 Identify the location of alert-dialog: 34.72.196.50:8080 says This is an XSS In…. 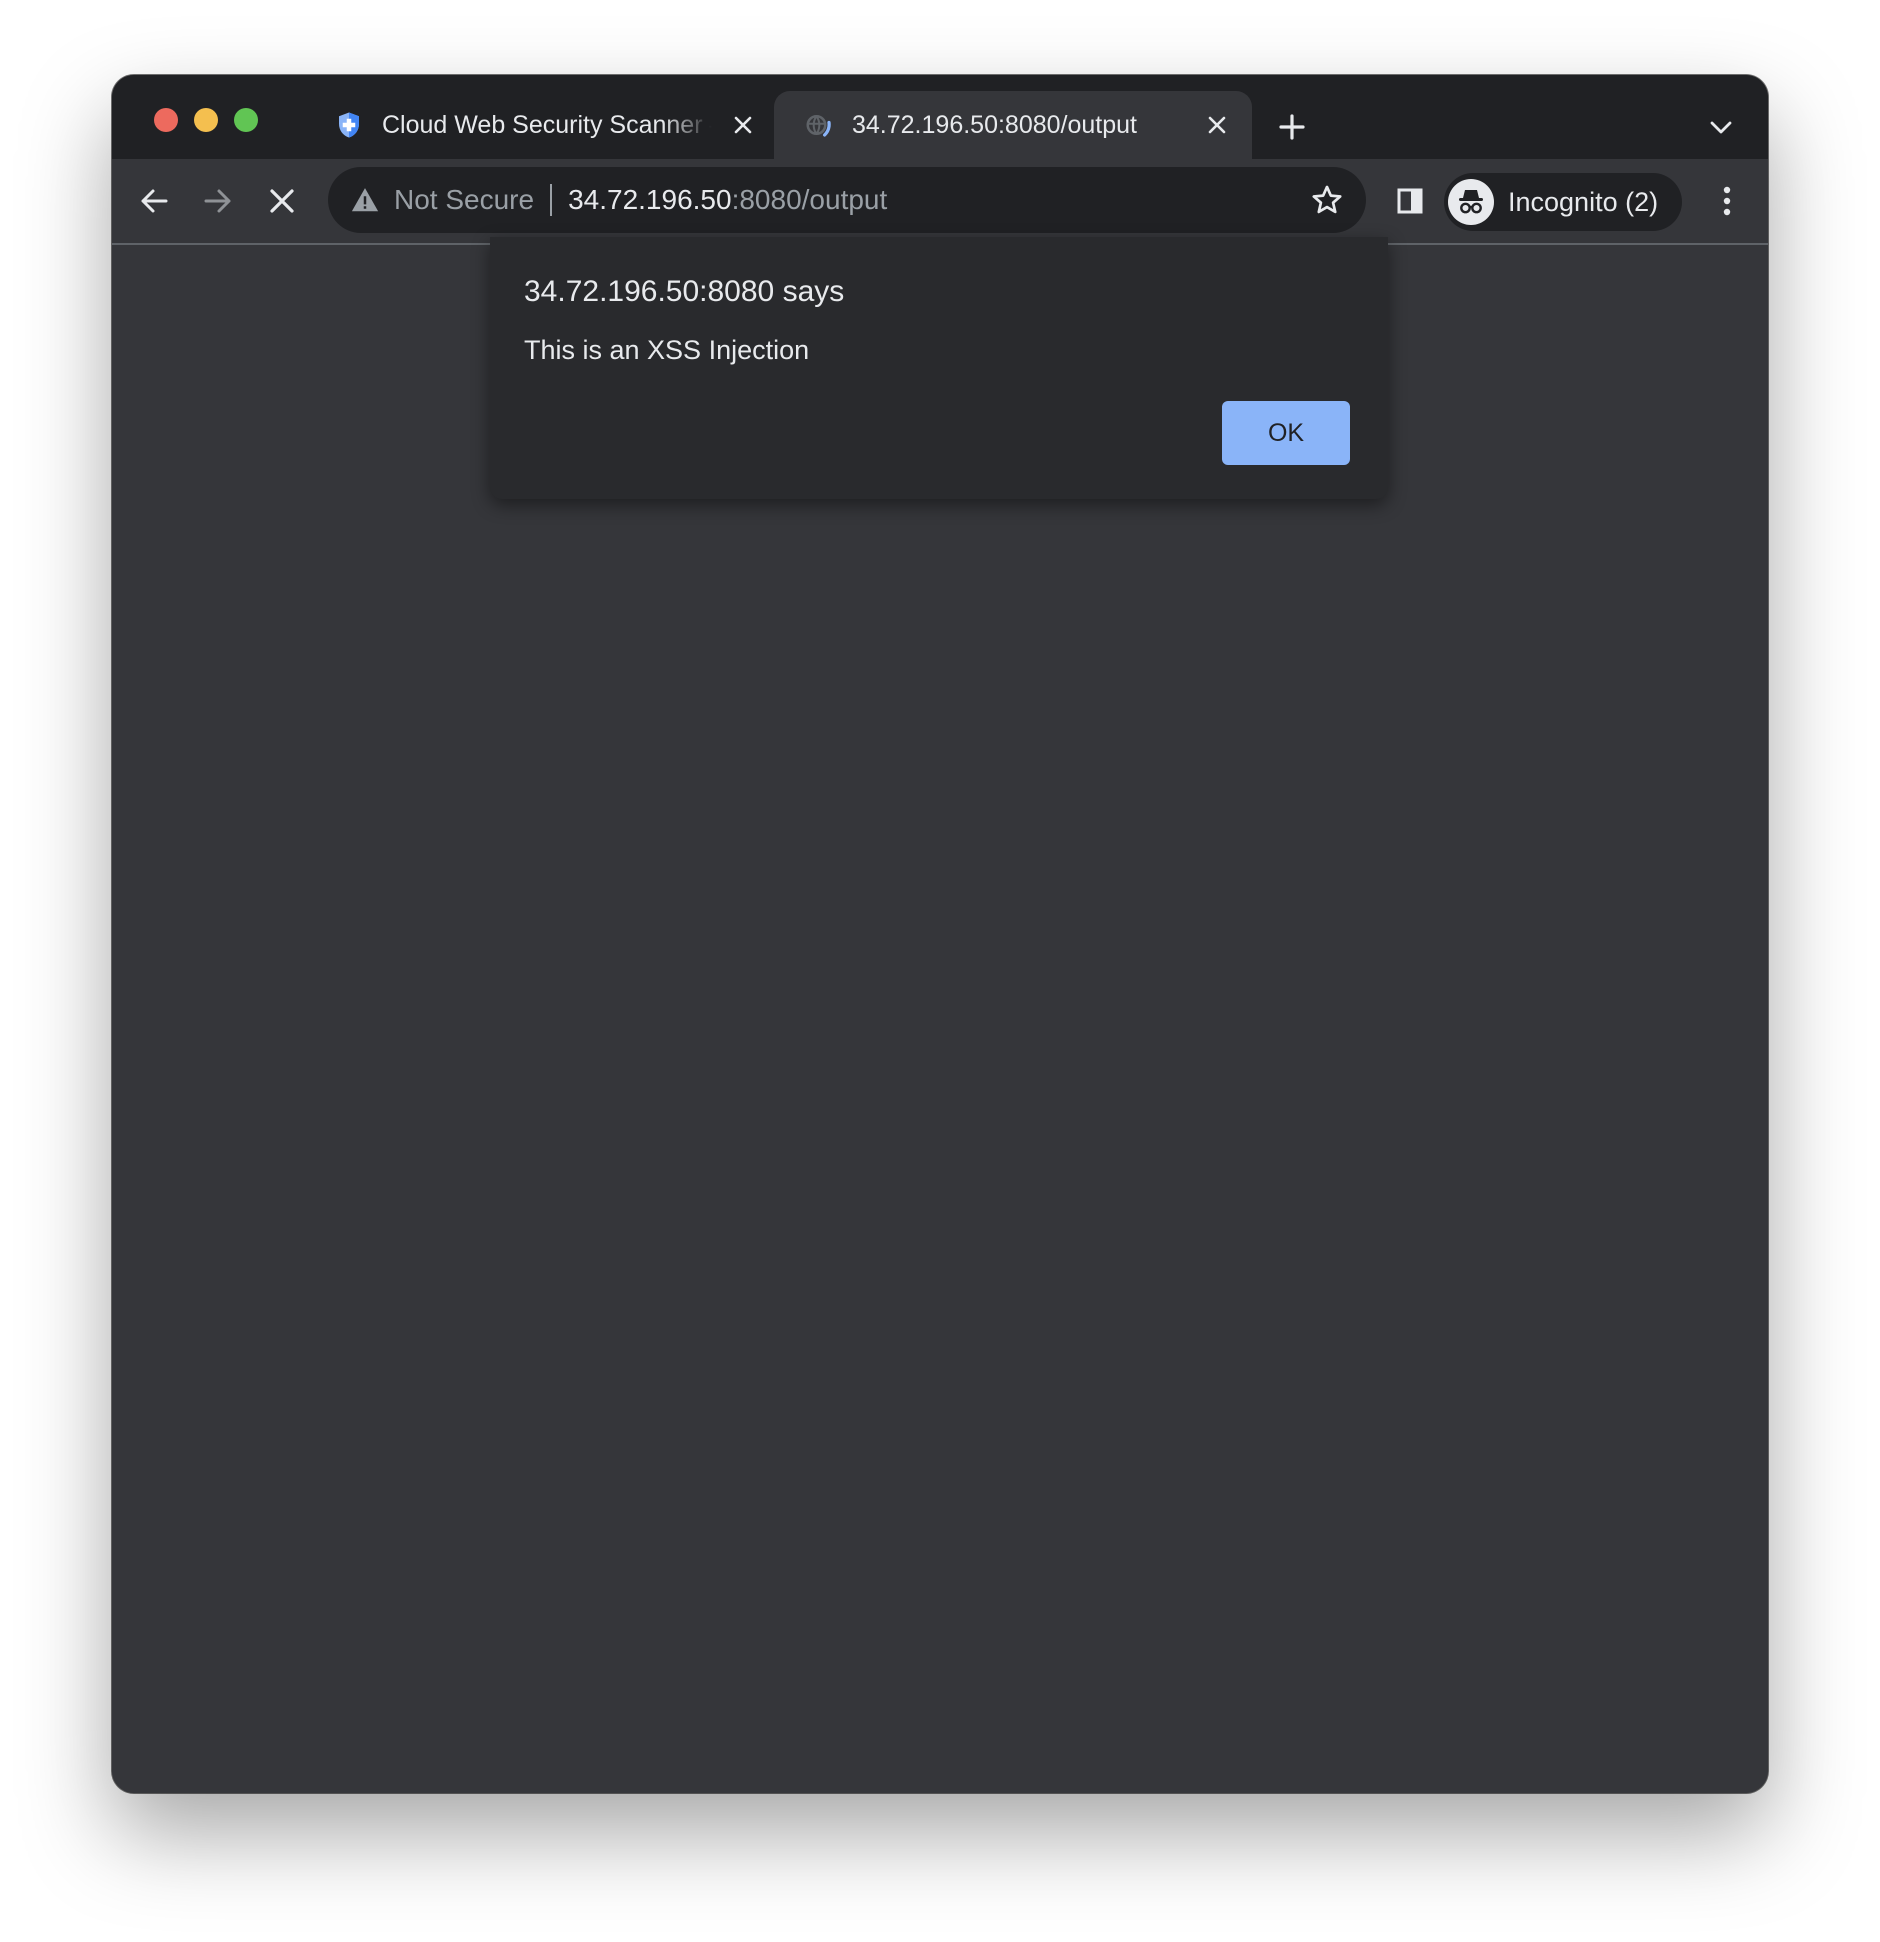
(939, 368).